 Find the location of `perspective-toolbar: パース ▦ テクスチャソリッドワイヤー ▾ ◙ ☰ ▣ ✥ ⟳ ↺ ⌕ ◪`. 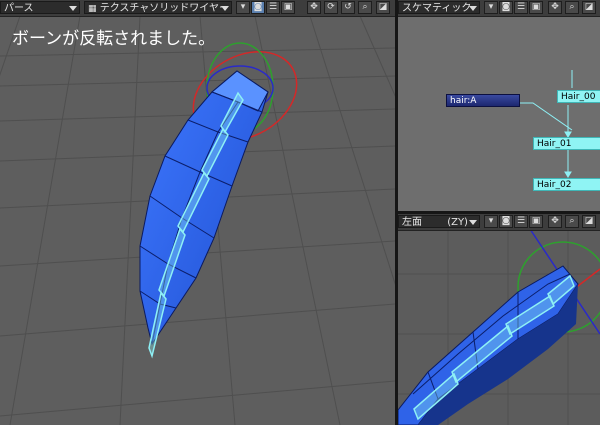

perspective-toolbar: パース ▦ テクスチャソリッドワイヤー ▾ ◙ ☰ ▣ ✥ ⟳ ↺ ⌕ ◪ is located at coordinates (197, 8).